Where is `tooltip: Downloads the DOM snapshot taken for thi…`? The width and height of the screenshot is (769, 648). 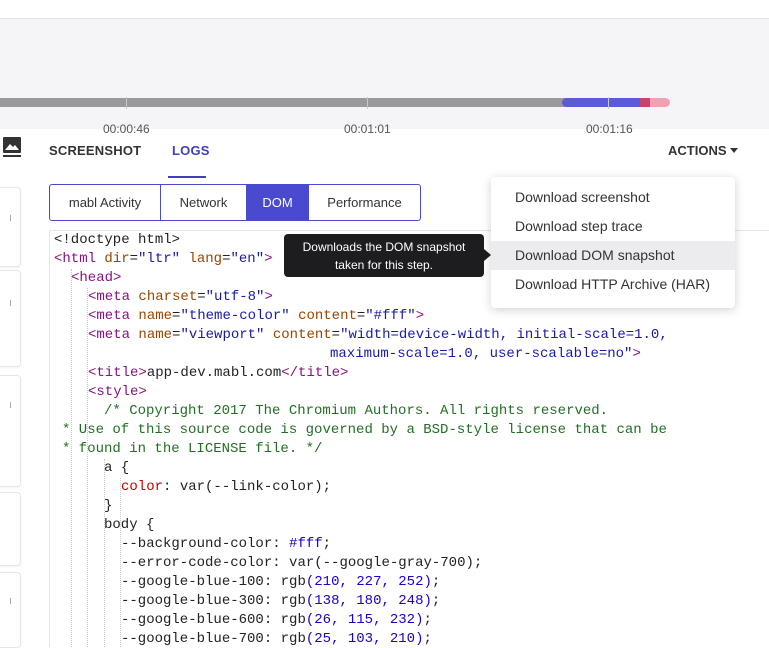
tooltip: Downloads the DOM snapshot taken for thi… is located at coordinates (384, 255).